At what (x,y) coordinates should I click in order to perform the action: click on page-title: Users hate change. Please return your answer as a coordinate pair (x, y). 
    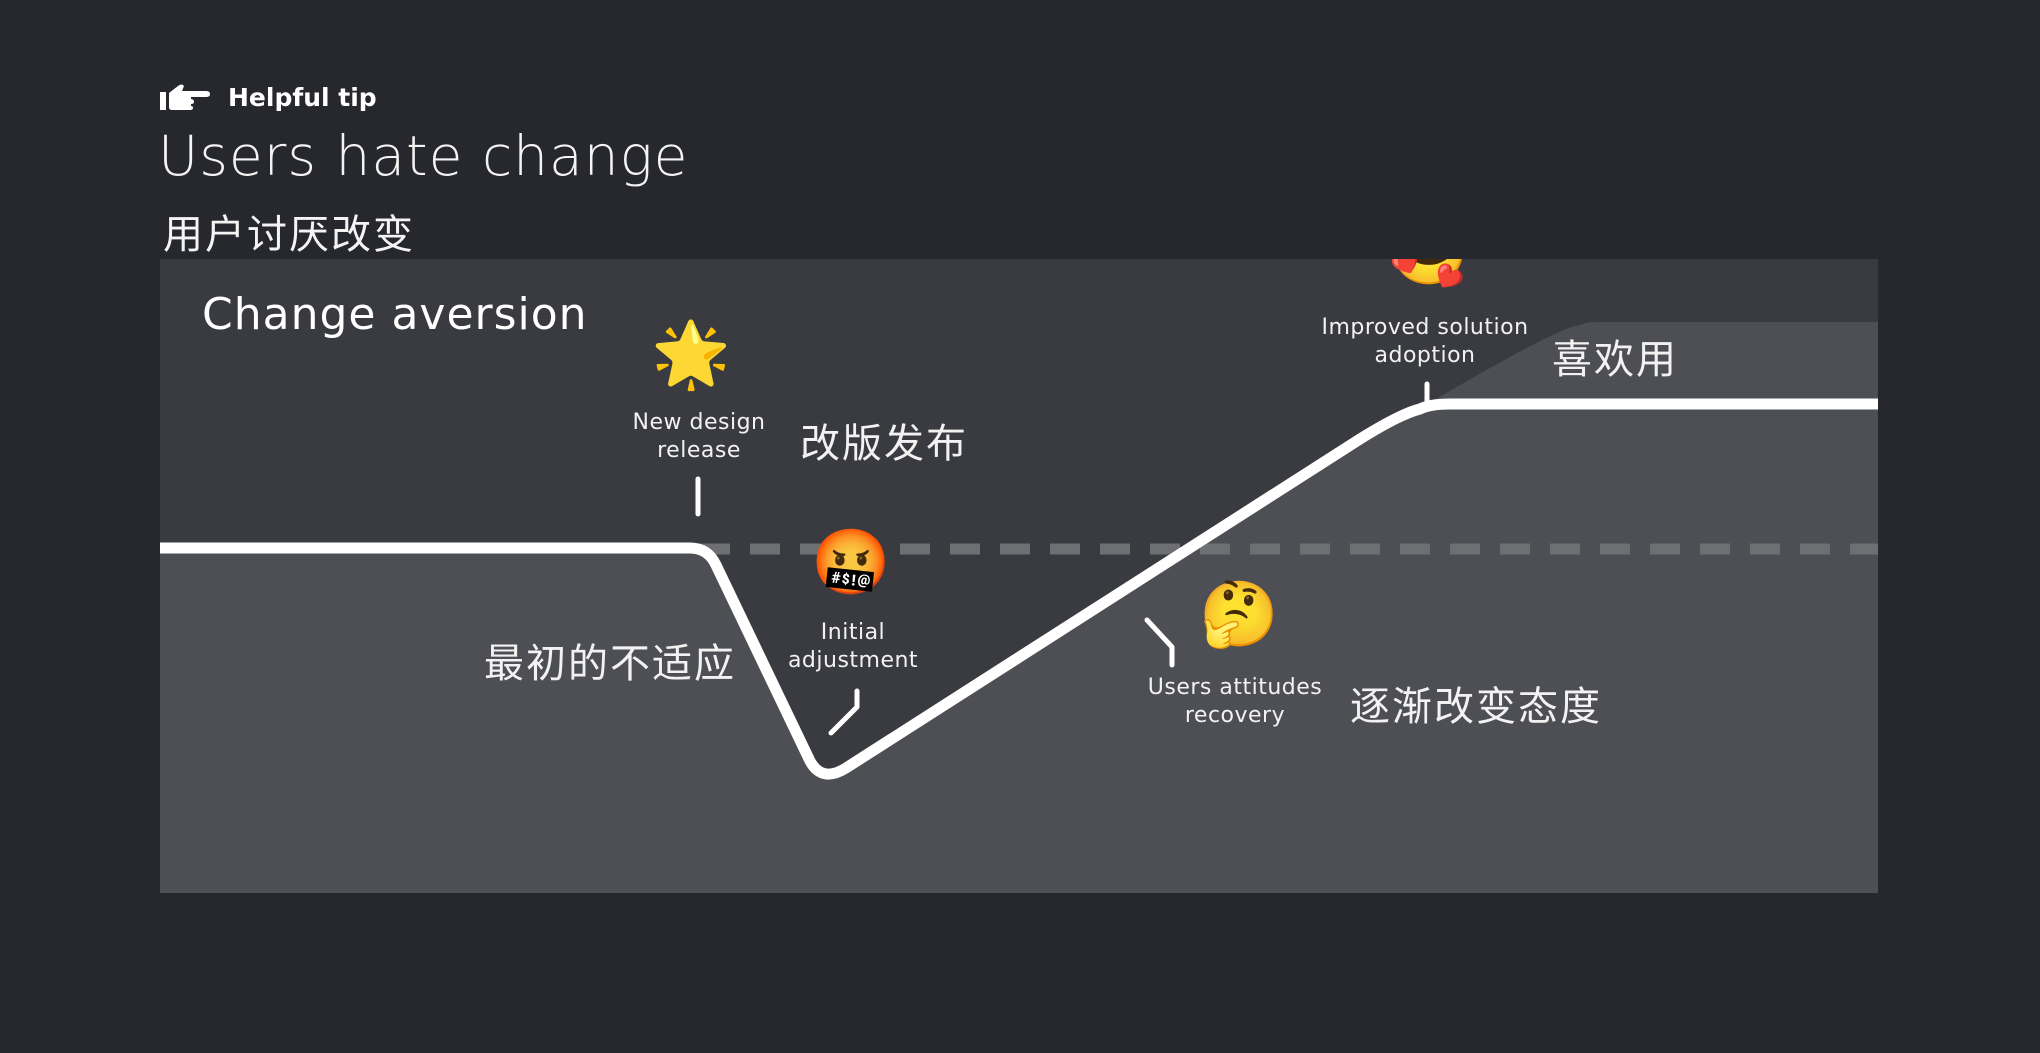
    Looking at the image, I should click on (423, 156).